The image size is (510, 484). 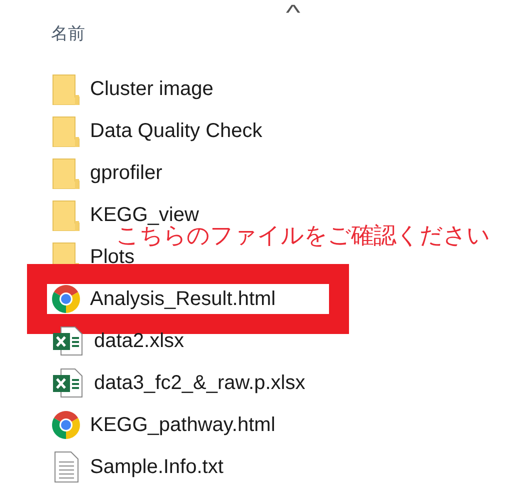 I want to click on file-name: Sample.Info.txt, so click(x=157, y=467).